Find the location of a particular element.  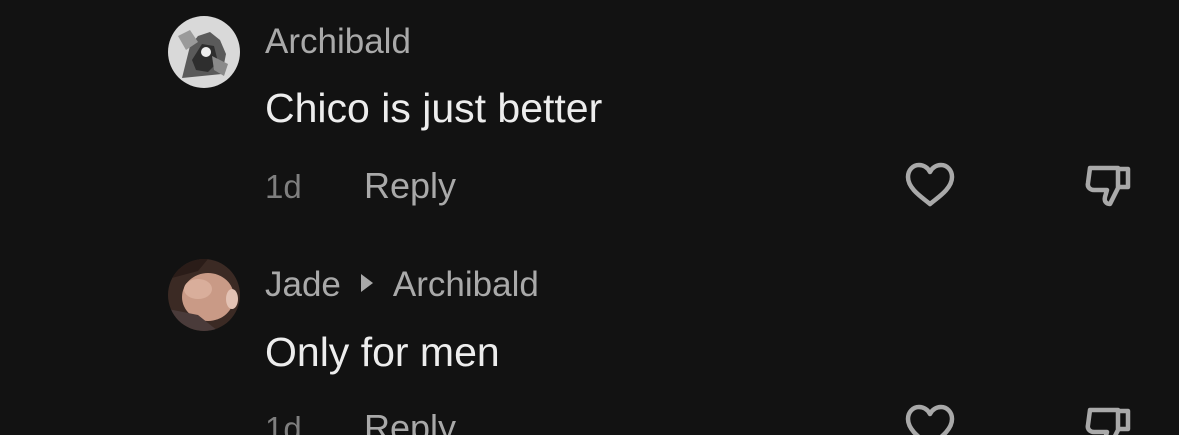

reply-to-name: Archibald is located at coordinates (466, 284).